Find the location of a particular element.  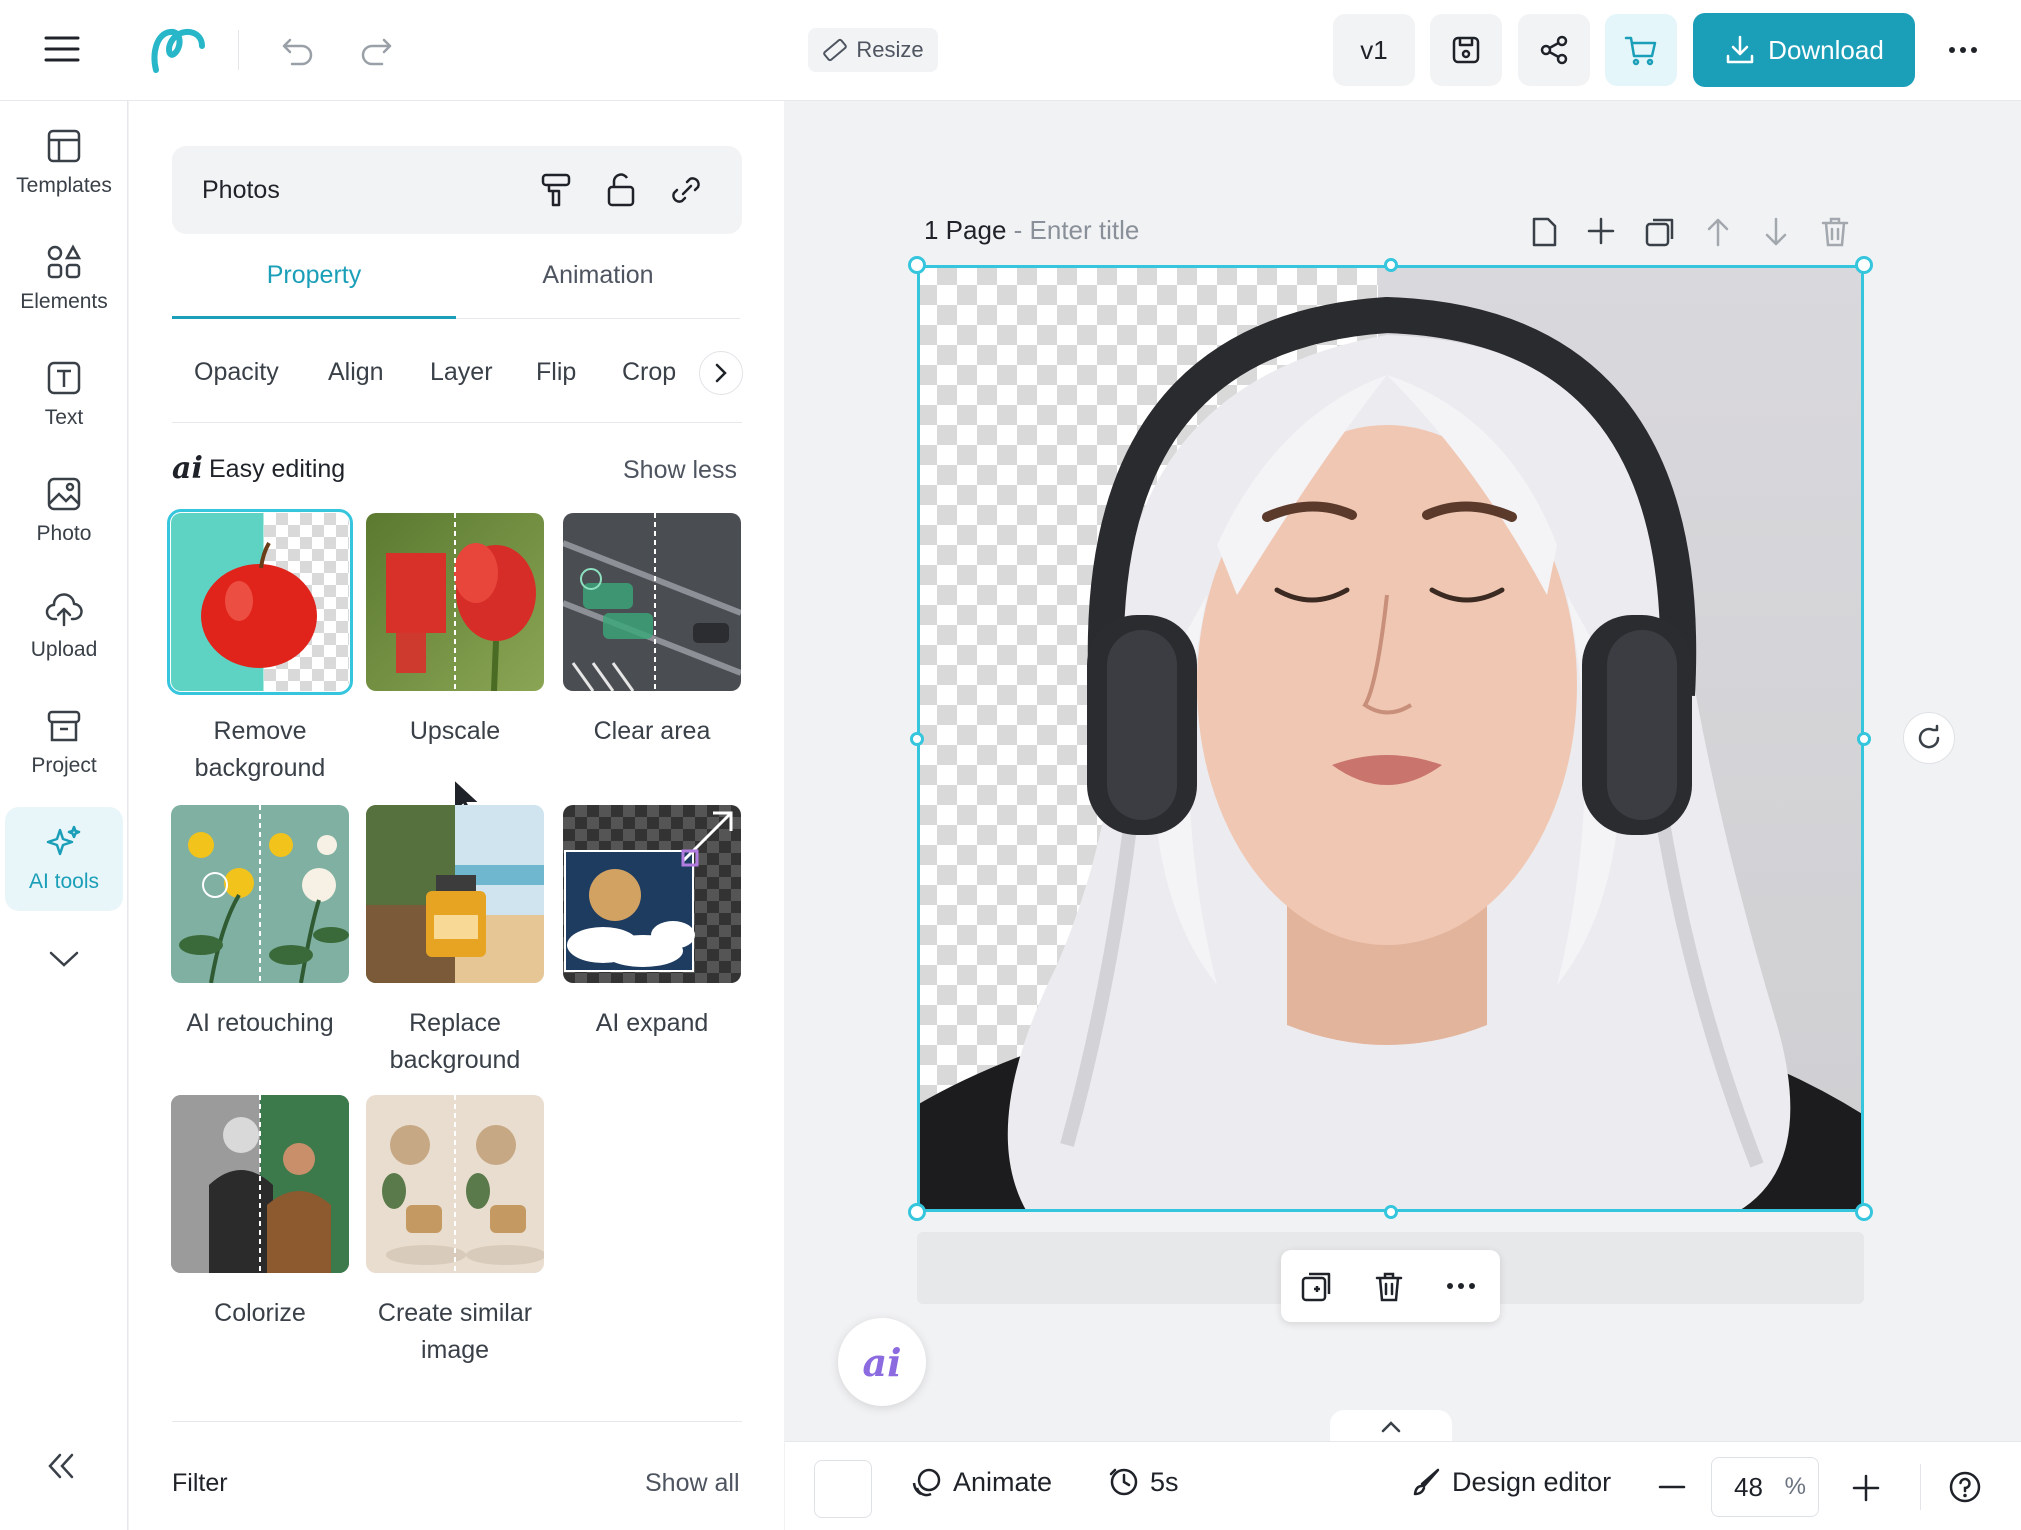

duplicate-page-icon is located at coordinates (1660, 232).